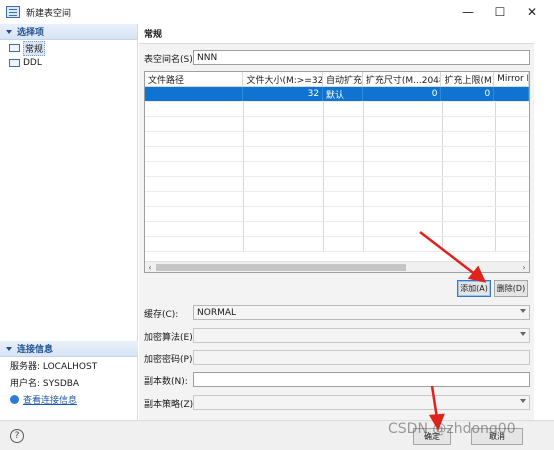 This screenshot has width=554, height=450. I want to click on tablespace-name-input: NNN, so click(361, 57).